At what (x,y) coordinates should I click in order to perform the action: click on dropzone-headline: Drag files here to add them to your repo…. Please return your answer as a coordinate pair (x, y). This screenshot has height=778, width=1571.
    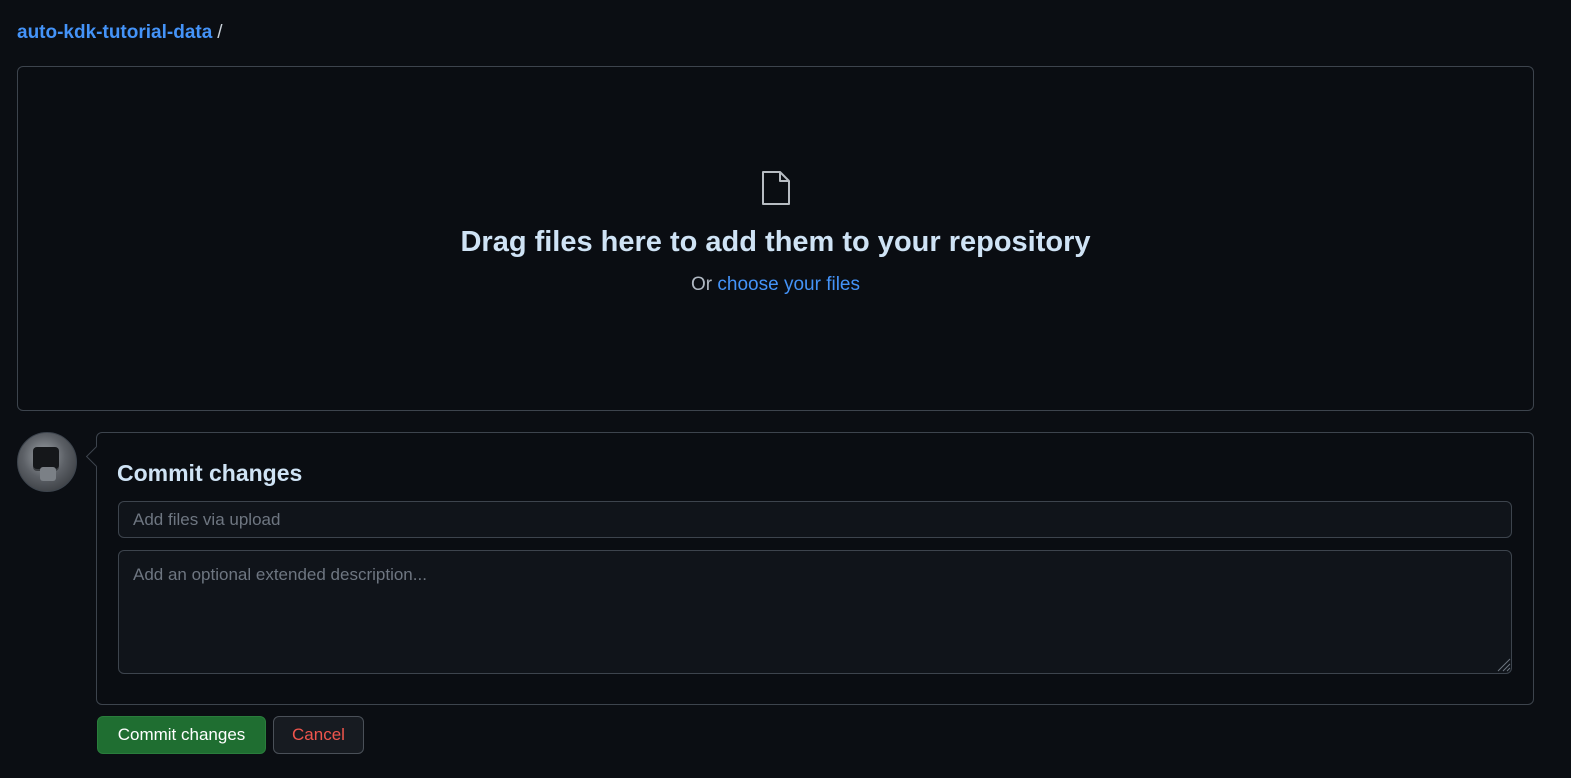
    Looking at the image, I should click on (775, 242).